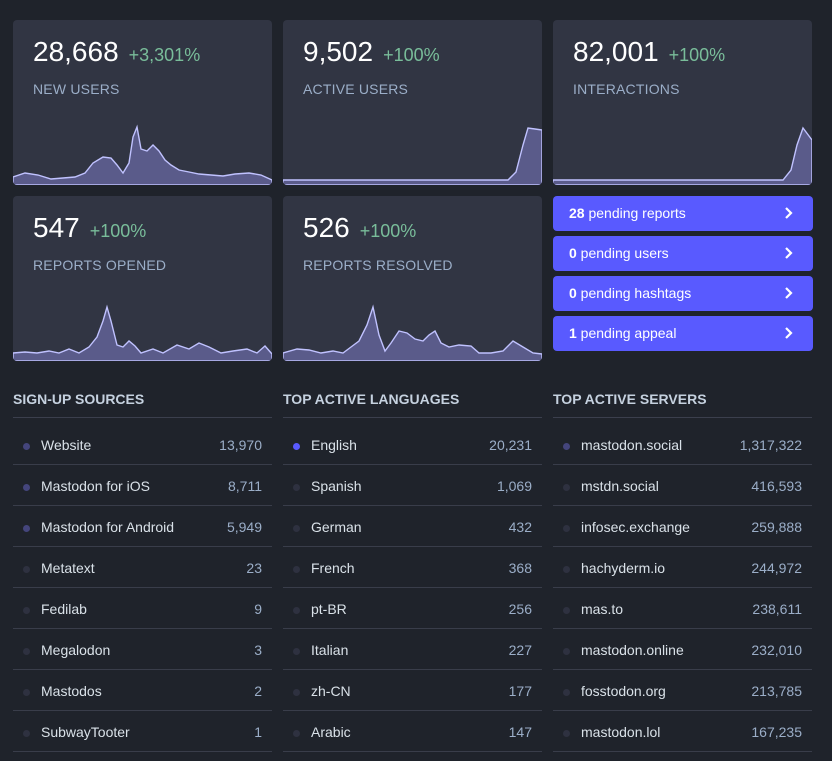  Describe the element at coordinates (623, 691) in the screenshot. I see `item-name: fosstodon.org` at that location.